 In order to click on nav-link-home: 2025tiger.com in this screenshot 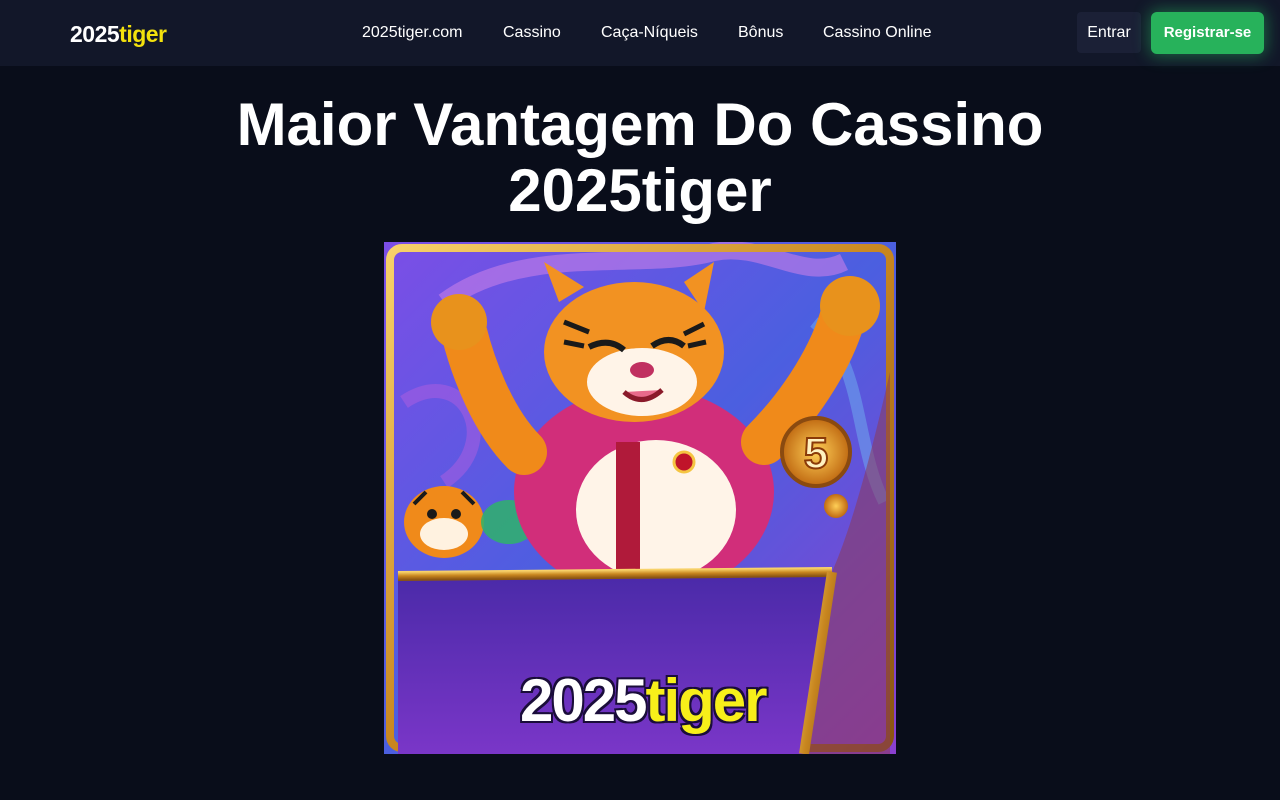, I will do `click(412, 33)`.